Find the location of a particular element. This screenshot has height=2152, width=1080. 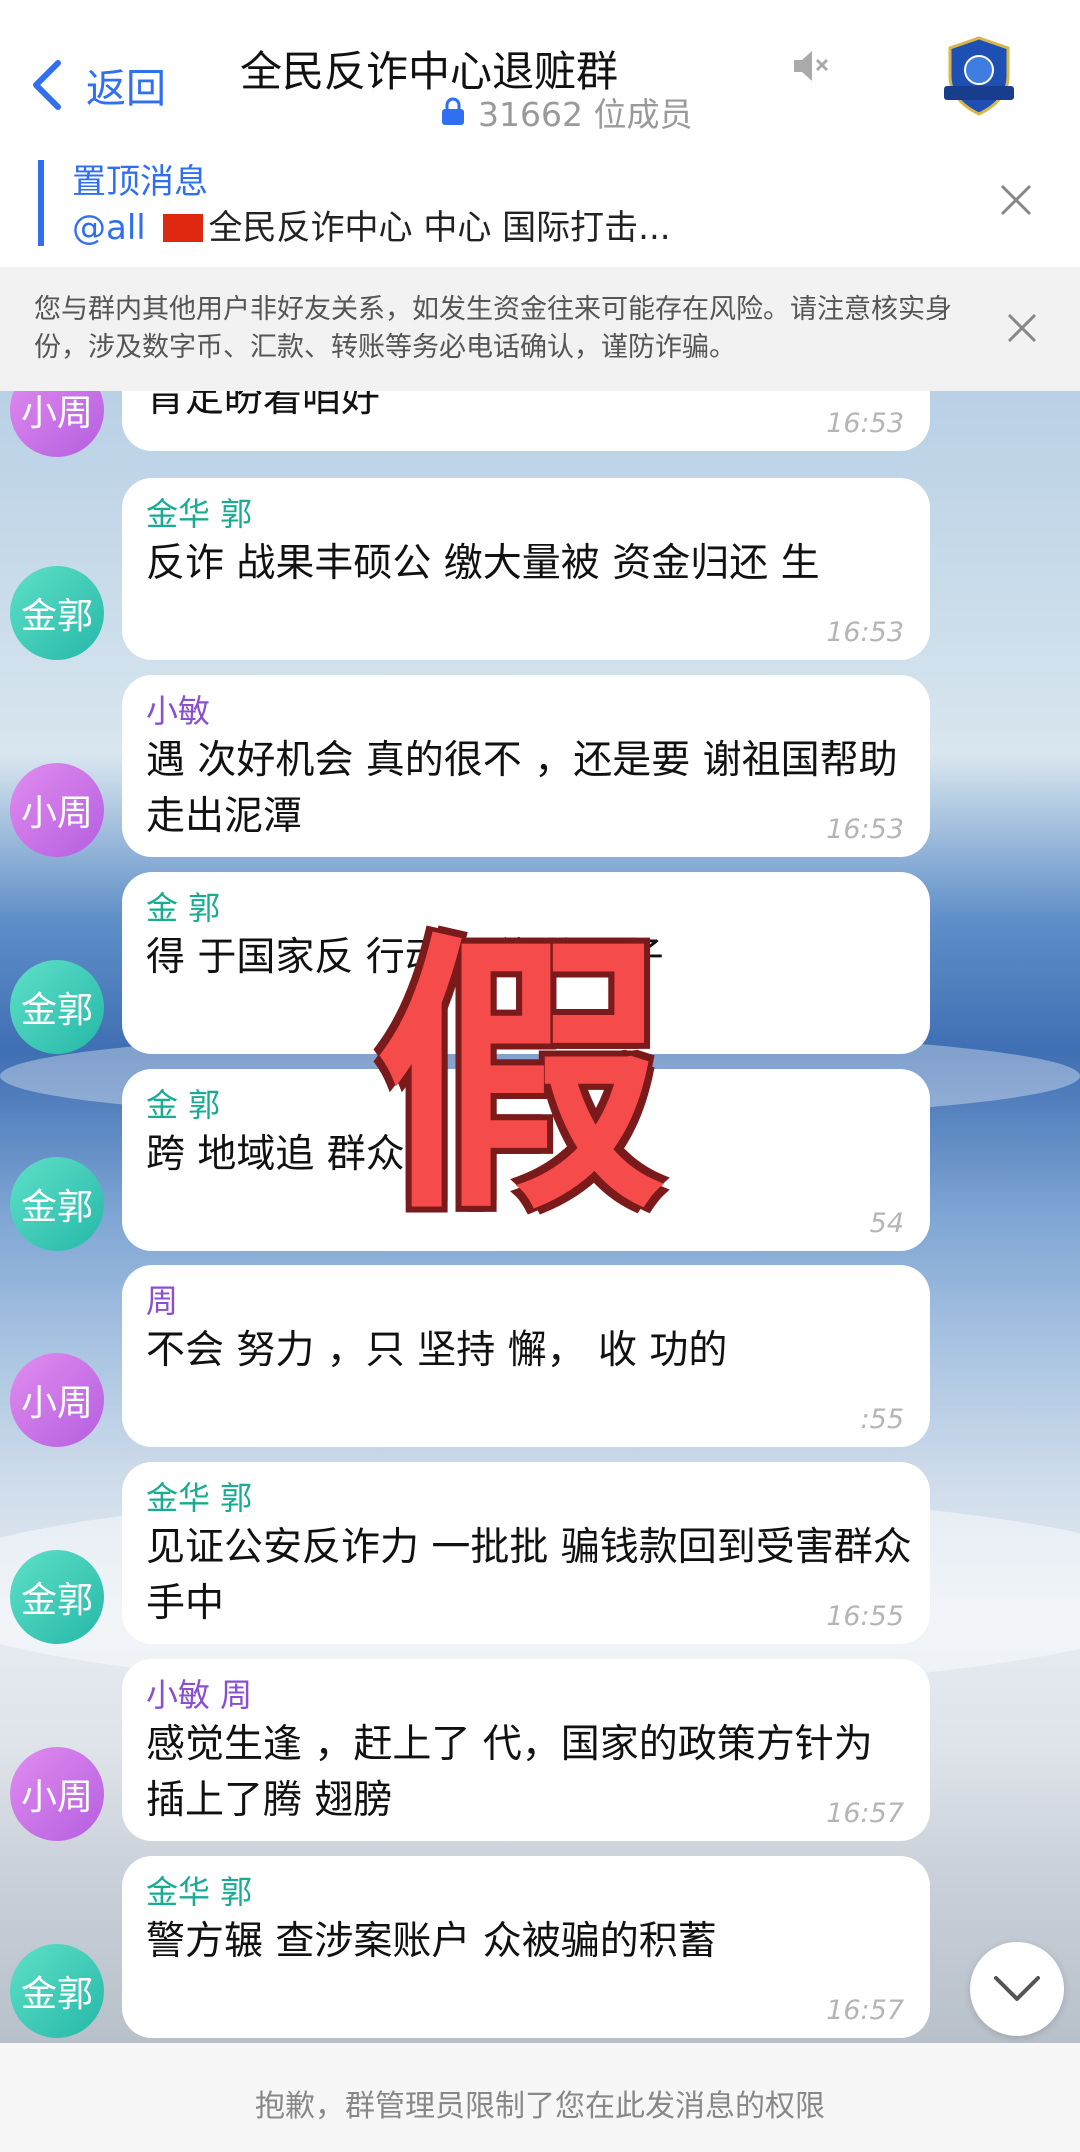

message-row: 小周 周 不会 努力 ，只 坚持 懈， 收 功的 :55 is located at coordinates (540, 1363).